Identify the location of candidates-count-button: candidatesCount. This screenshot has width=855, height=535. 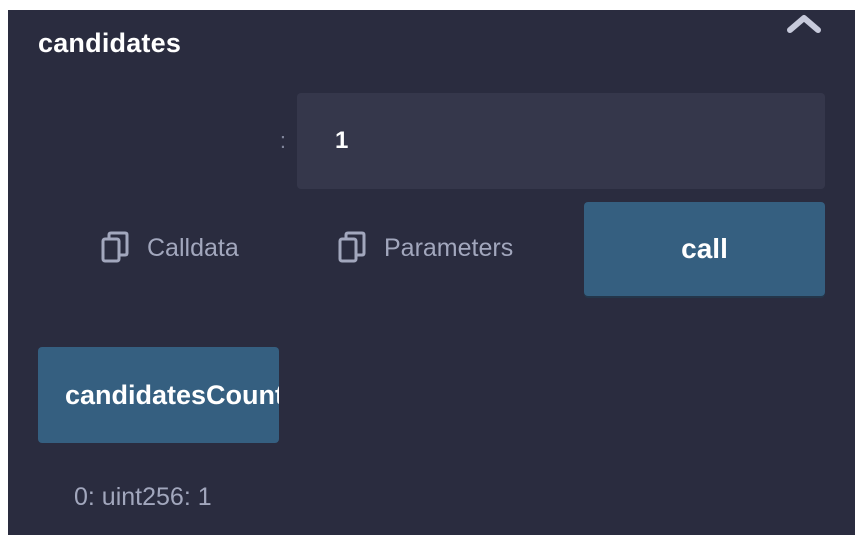
(158, 395).